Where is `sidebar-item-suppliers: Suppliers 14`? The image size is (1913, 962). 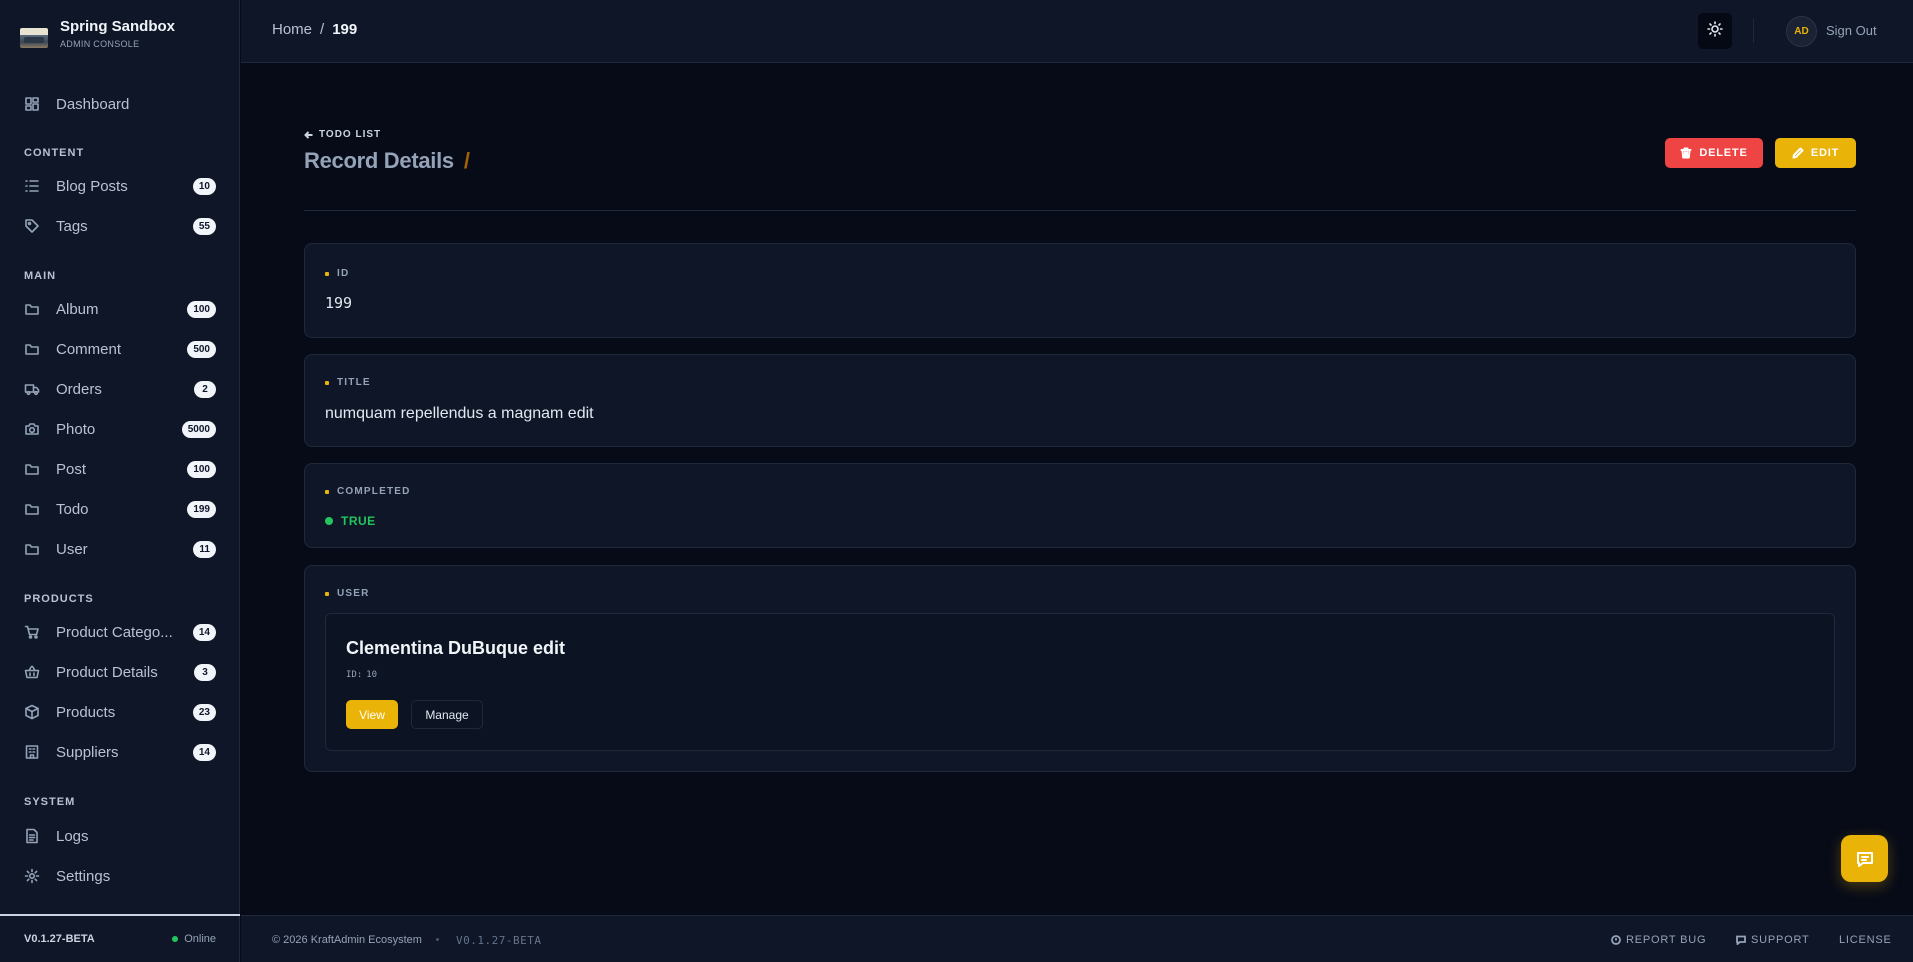 sidebar-item-suppliers: Suppliers 14 is located at coordinates (120, 752).